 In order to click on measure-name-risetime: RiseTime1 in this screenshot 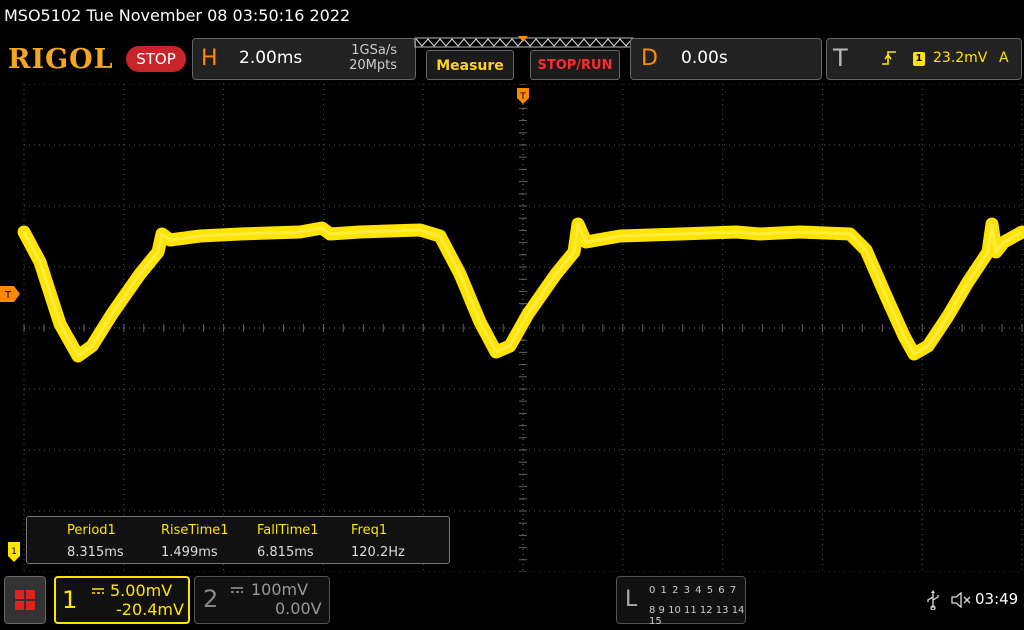, I will do `click(195, 530)`.